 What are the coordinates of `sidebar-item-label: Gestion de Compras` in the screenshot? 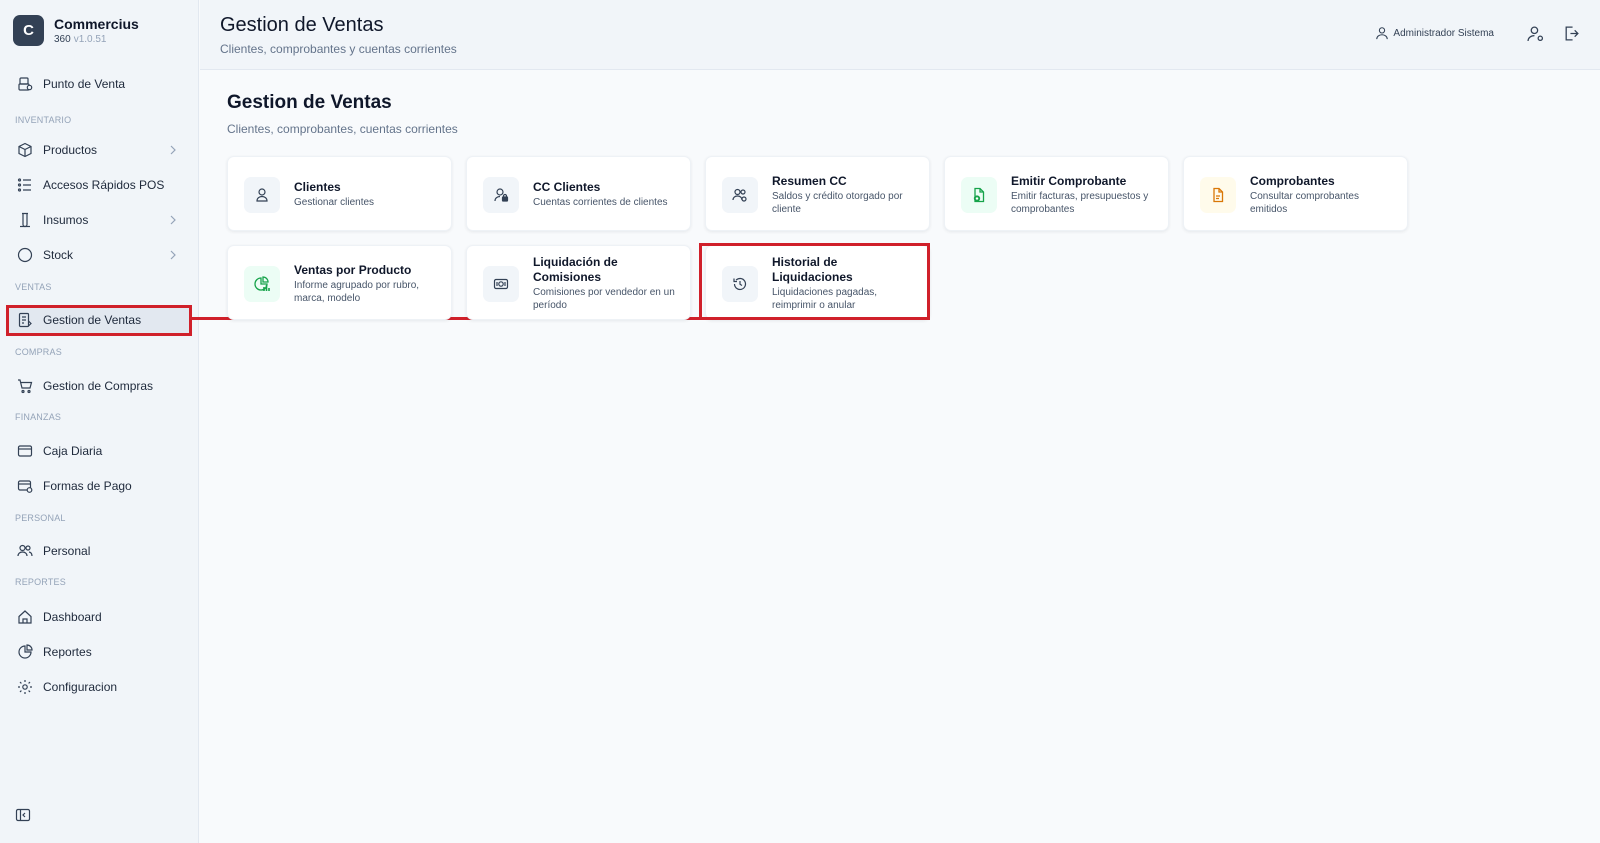 It's located at (98, 386).